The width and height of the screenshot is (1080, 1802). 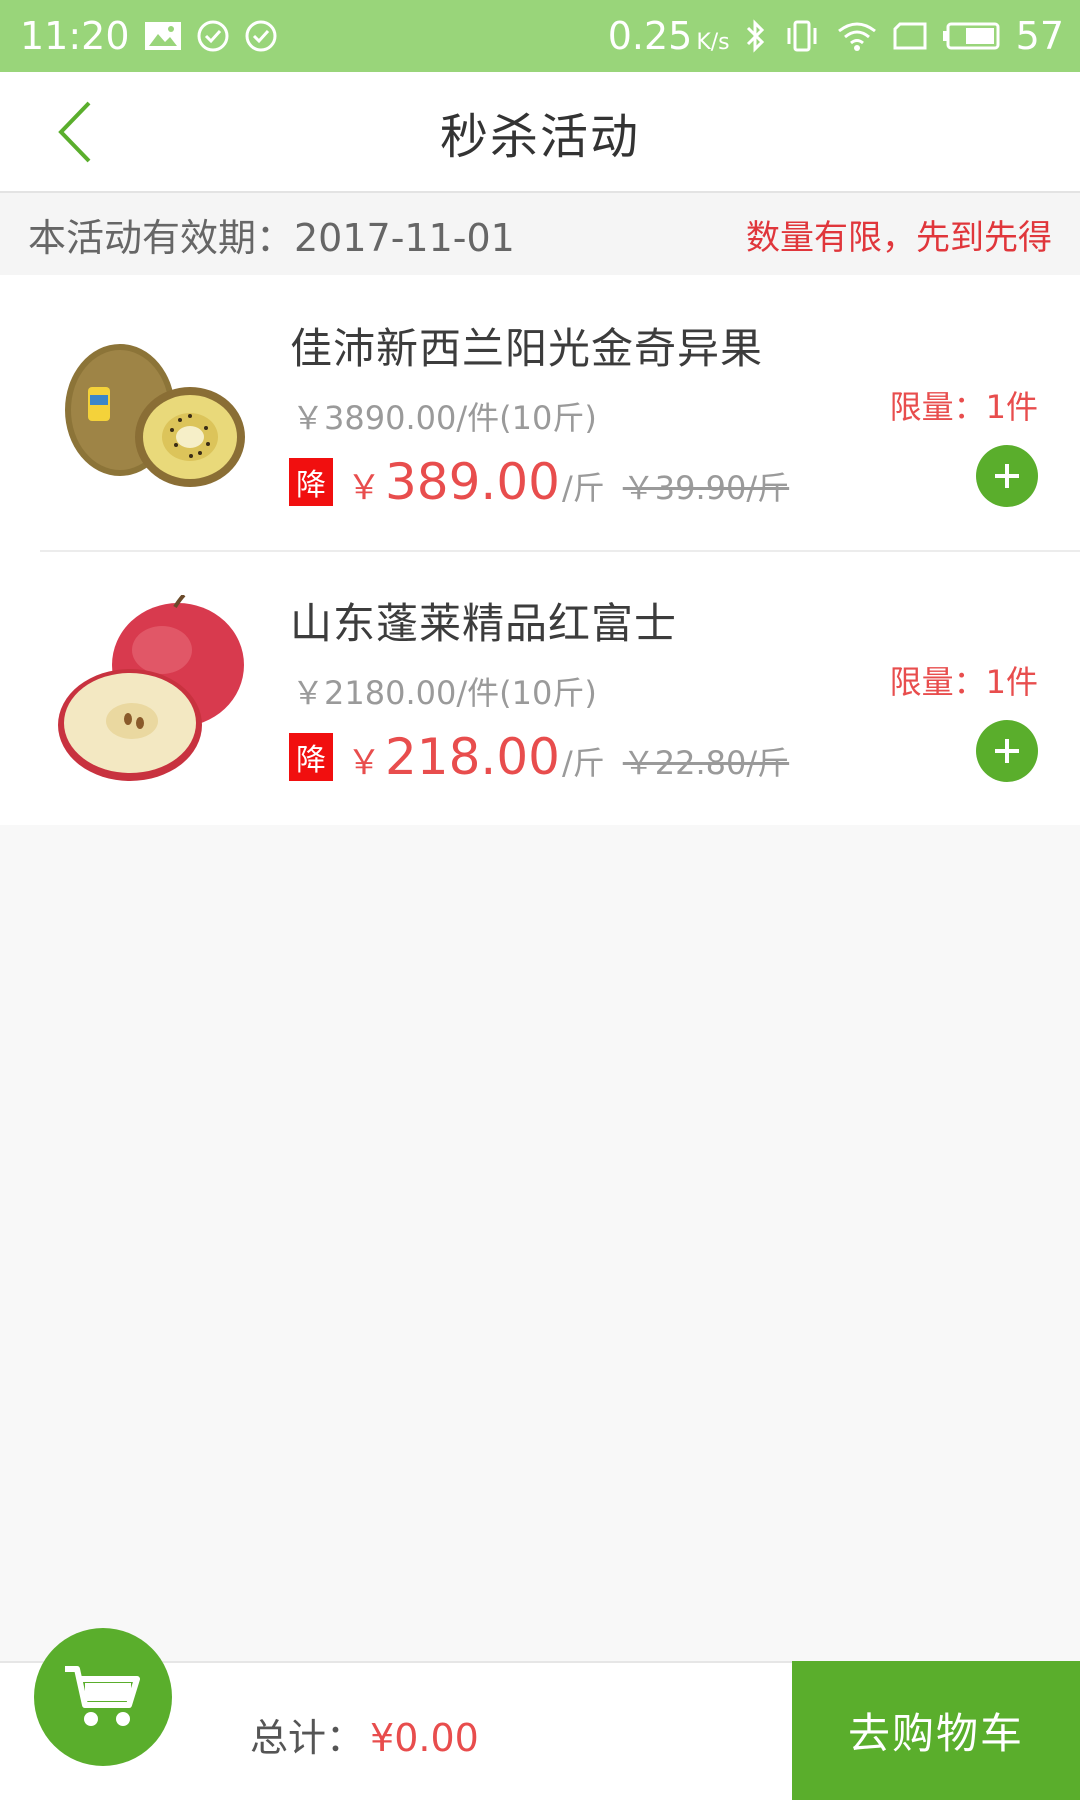 I want to click on original-price: ￥39.90/斤, so click(x=706, y=488).